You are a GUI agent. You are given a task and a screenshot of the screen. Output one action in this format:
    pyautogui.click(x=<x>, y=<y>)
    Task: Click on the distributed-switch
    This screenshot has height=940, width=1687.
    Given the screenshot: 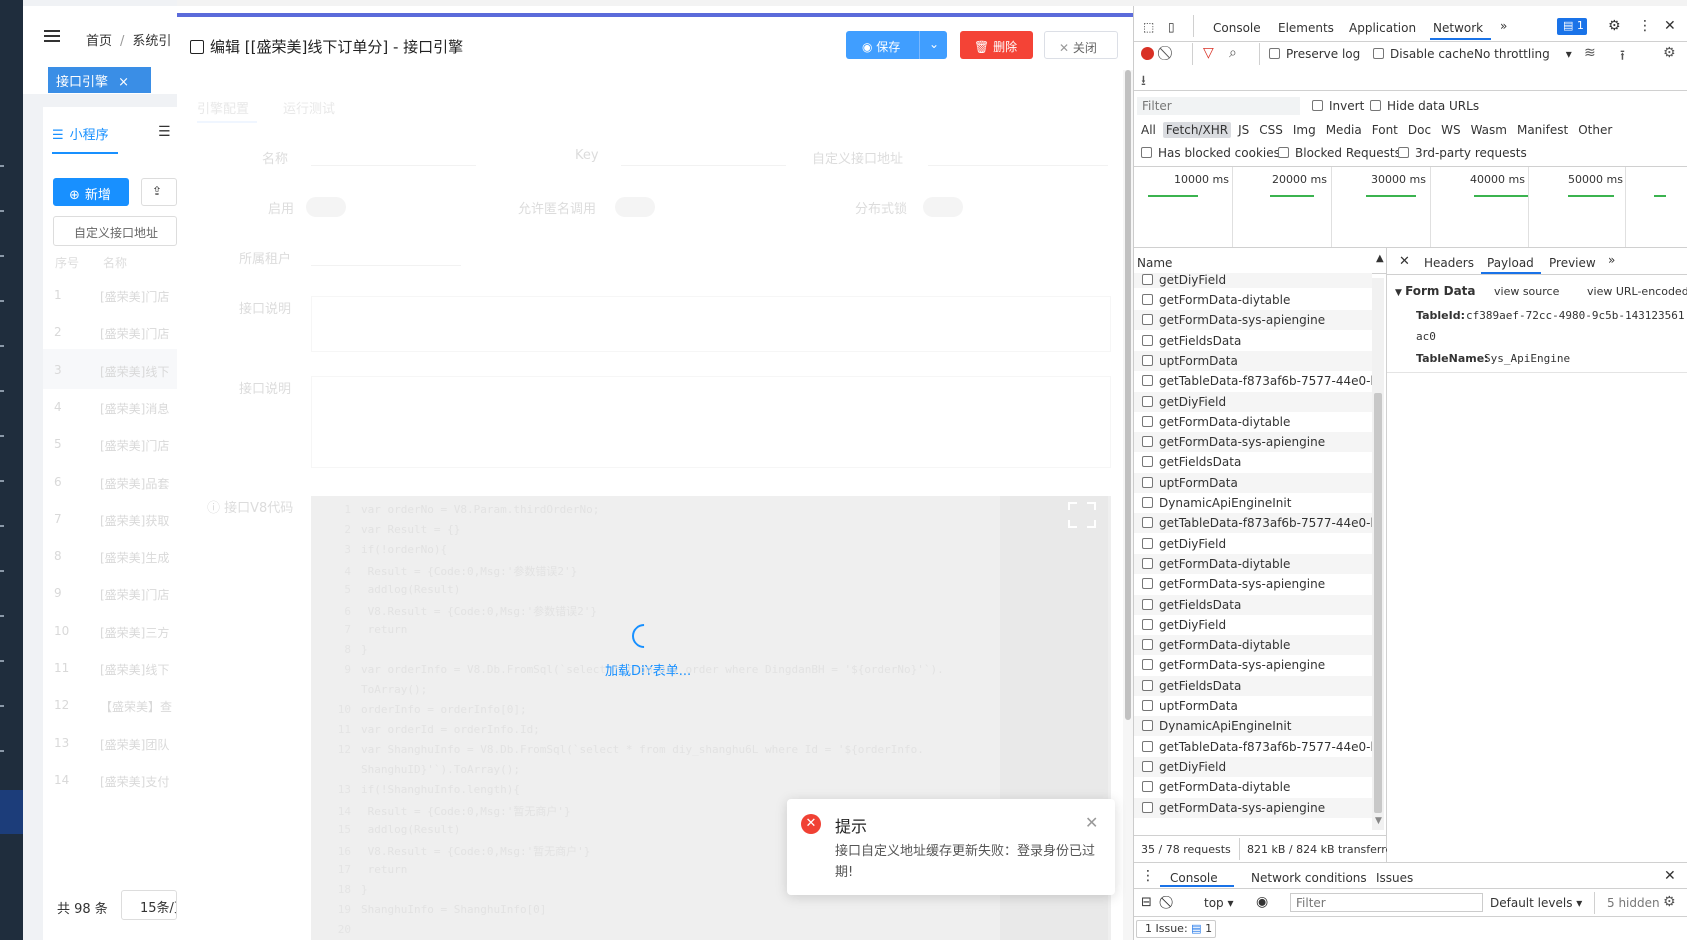 What is the action you would take?
    pyautogui.click(x=943, y=207)
    